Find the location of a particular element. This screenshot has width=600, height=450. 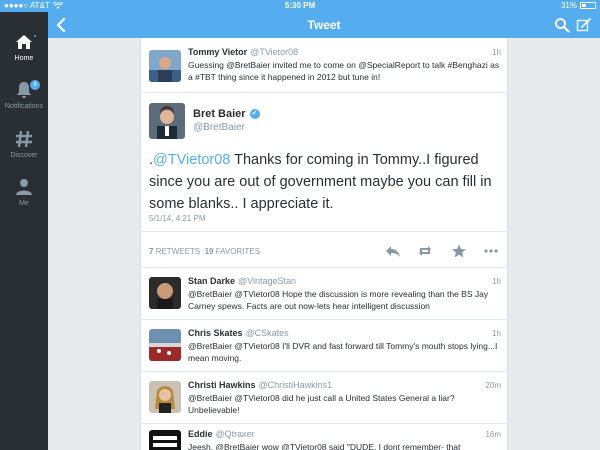

home-icon is located at coordinates (24, 42).